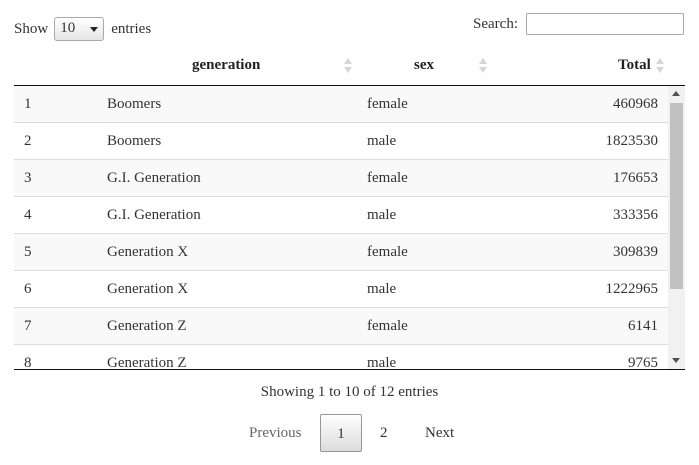  Describe the element at coordinates (632, 141) in the screenshot. I see `total-cell: 1823530` at that location.